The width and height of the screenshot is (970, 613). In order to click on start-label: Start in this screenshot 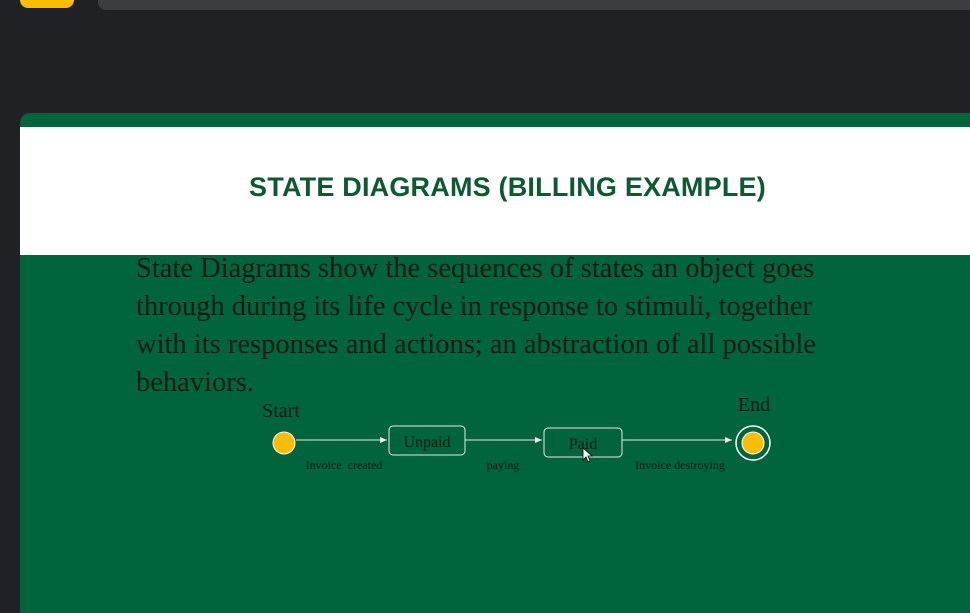, I will do `click(281, 411)`.